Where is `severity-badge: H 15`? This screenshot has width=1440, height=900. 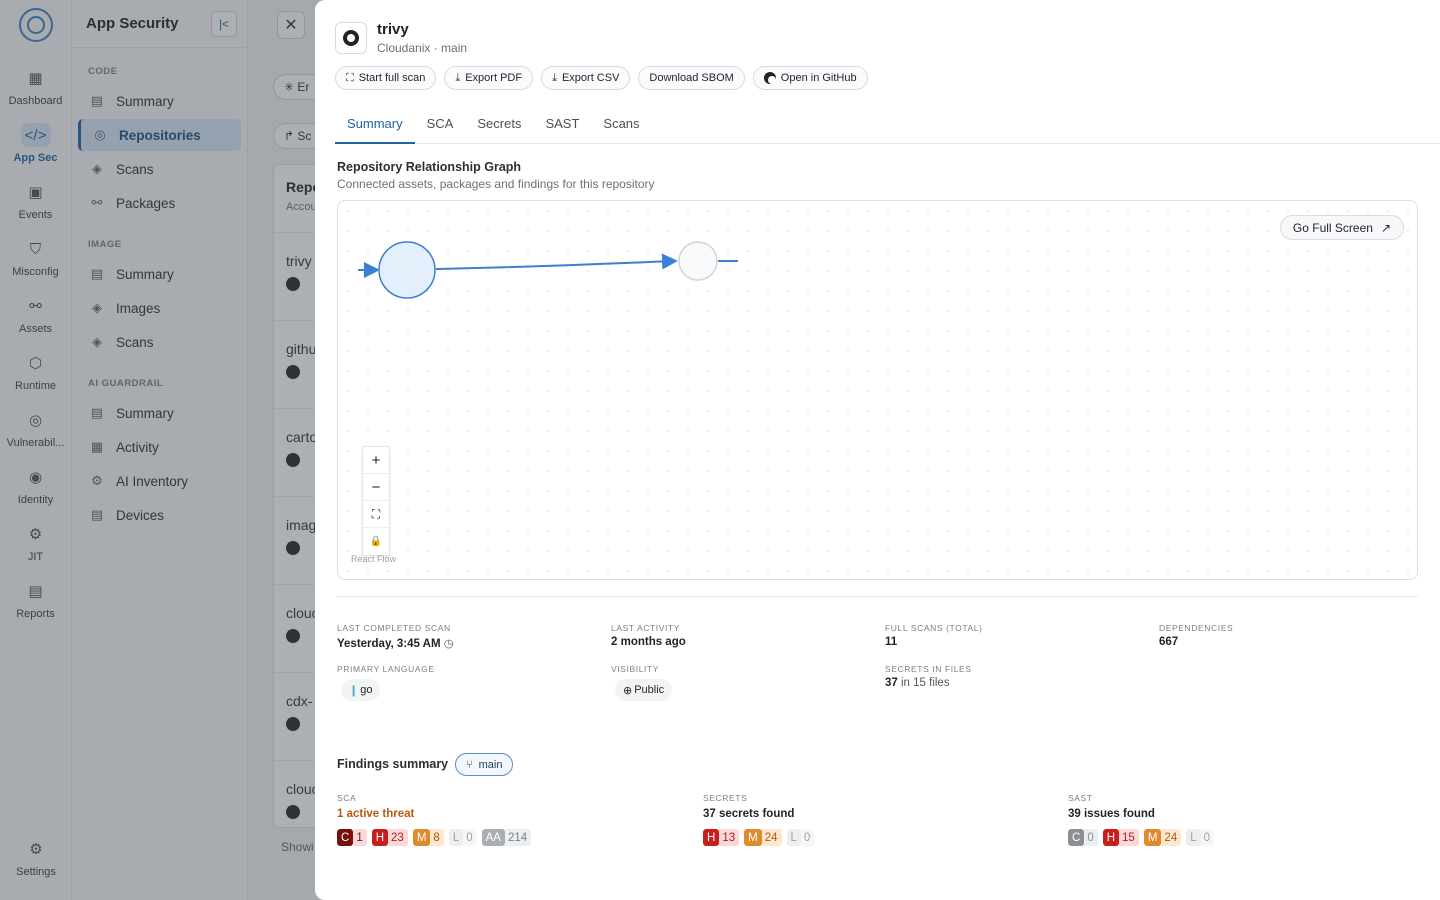 severity-badge: H 15 is located at coordinates (1120, 837).